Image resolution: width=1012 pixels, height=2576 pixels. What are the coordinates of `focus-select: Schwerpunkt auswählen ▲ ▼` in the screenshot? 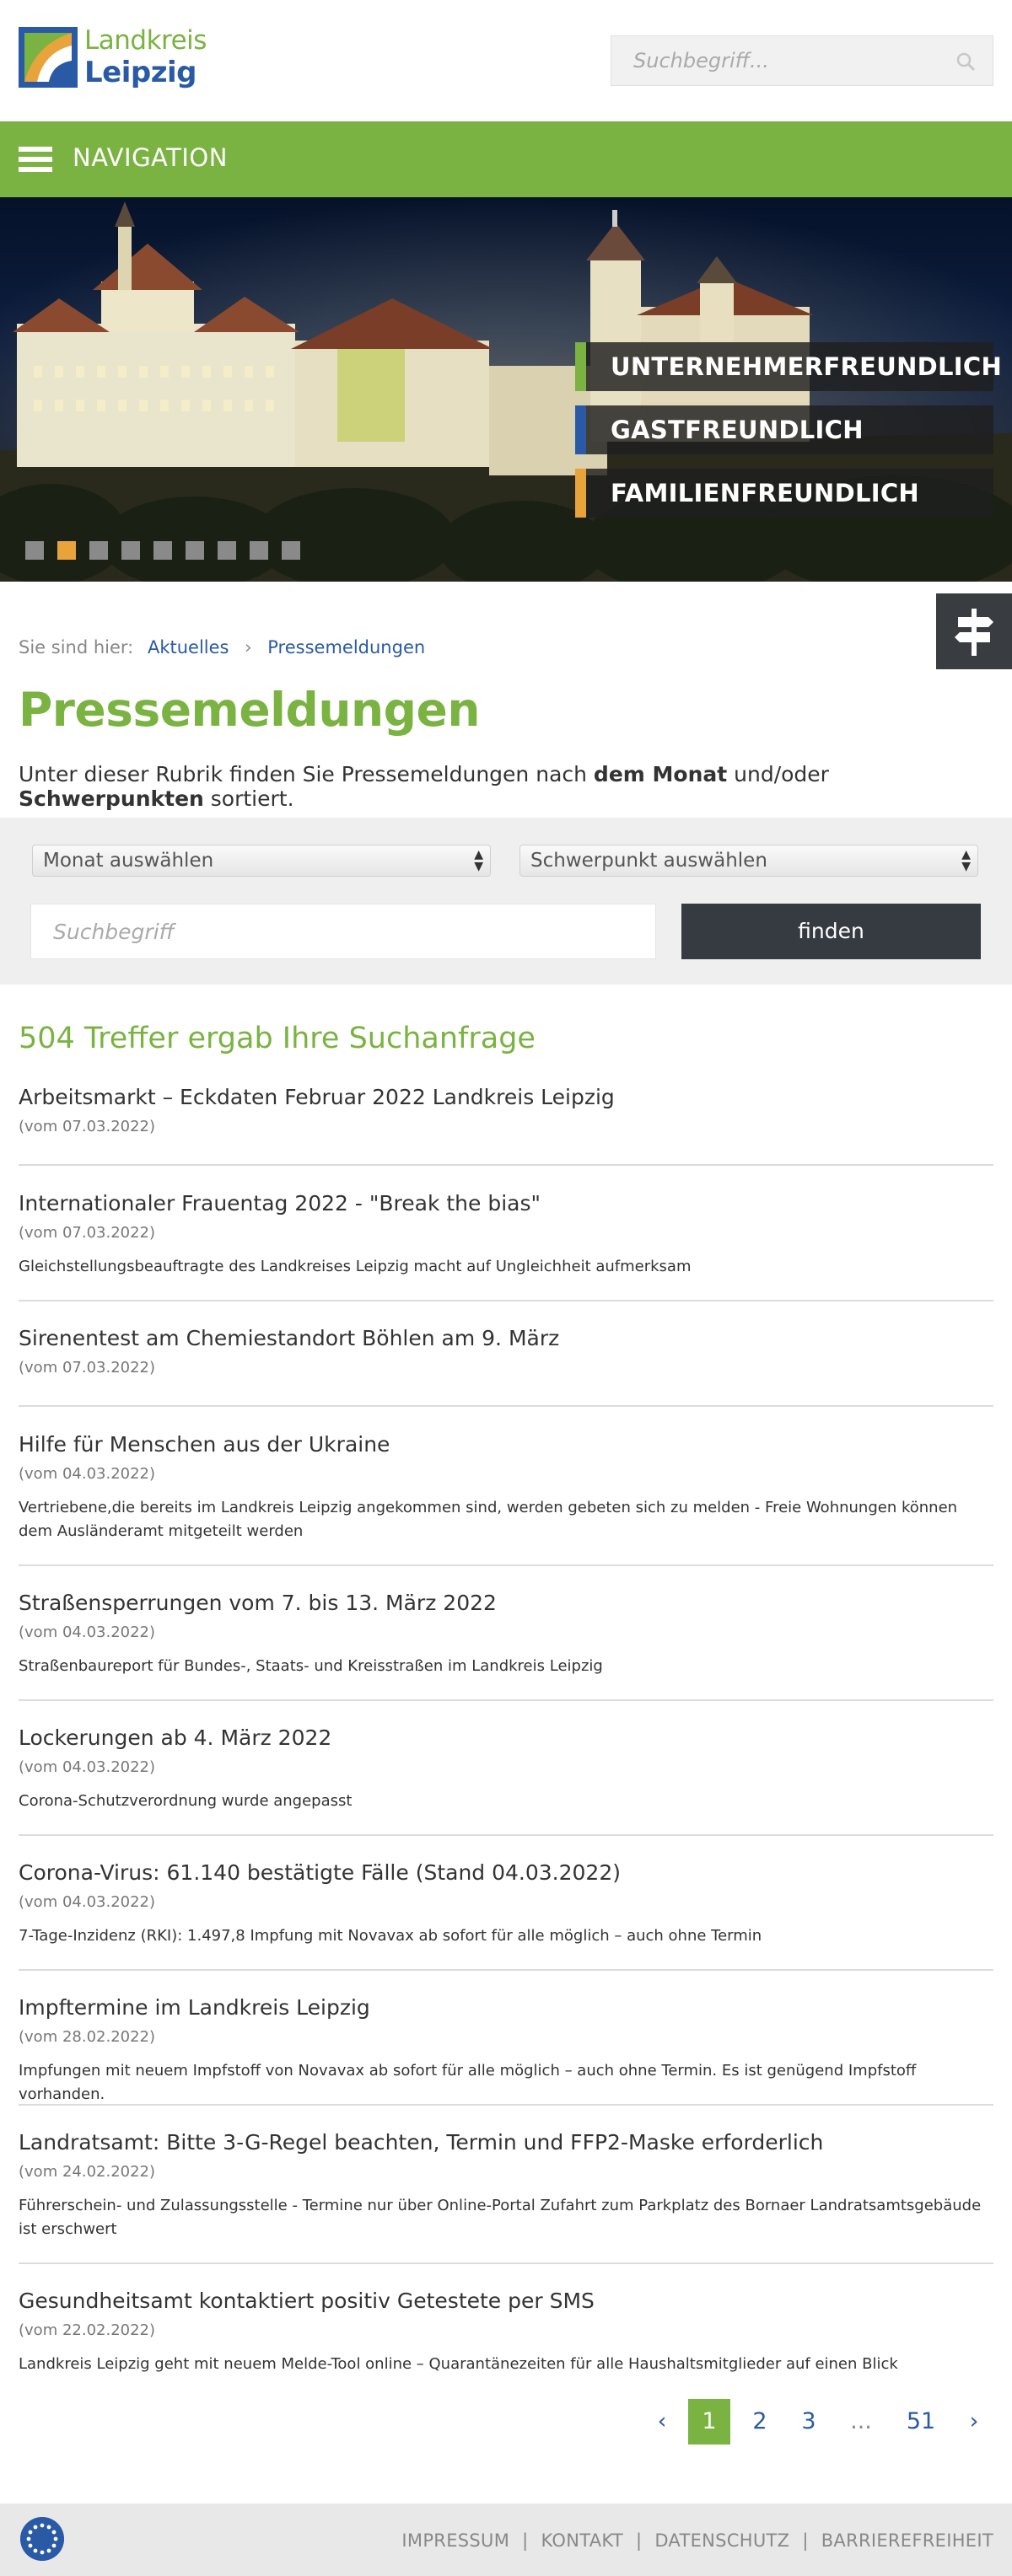 It's located at (748, 861).